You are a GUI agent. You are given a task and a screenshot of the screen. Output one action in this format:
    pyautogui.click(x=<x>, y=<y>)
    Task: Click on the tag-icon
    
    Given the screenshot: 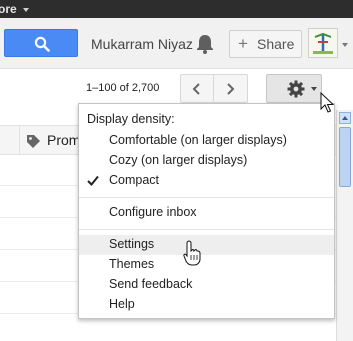 What is the action you would take?
    pyautogui.click(x=33, y=141)
    